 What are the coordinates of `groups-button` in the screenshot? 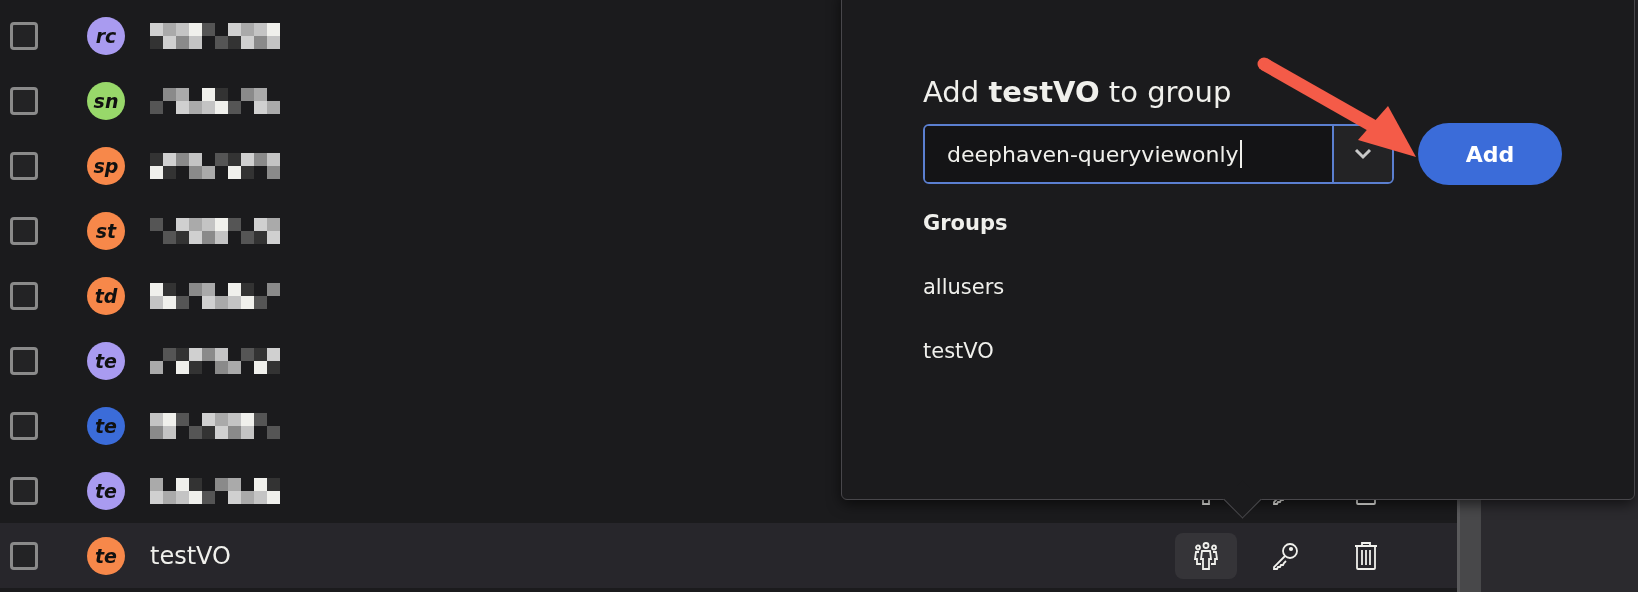 It's located at (1206, 555).